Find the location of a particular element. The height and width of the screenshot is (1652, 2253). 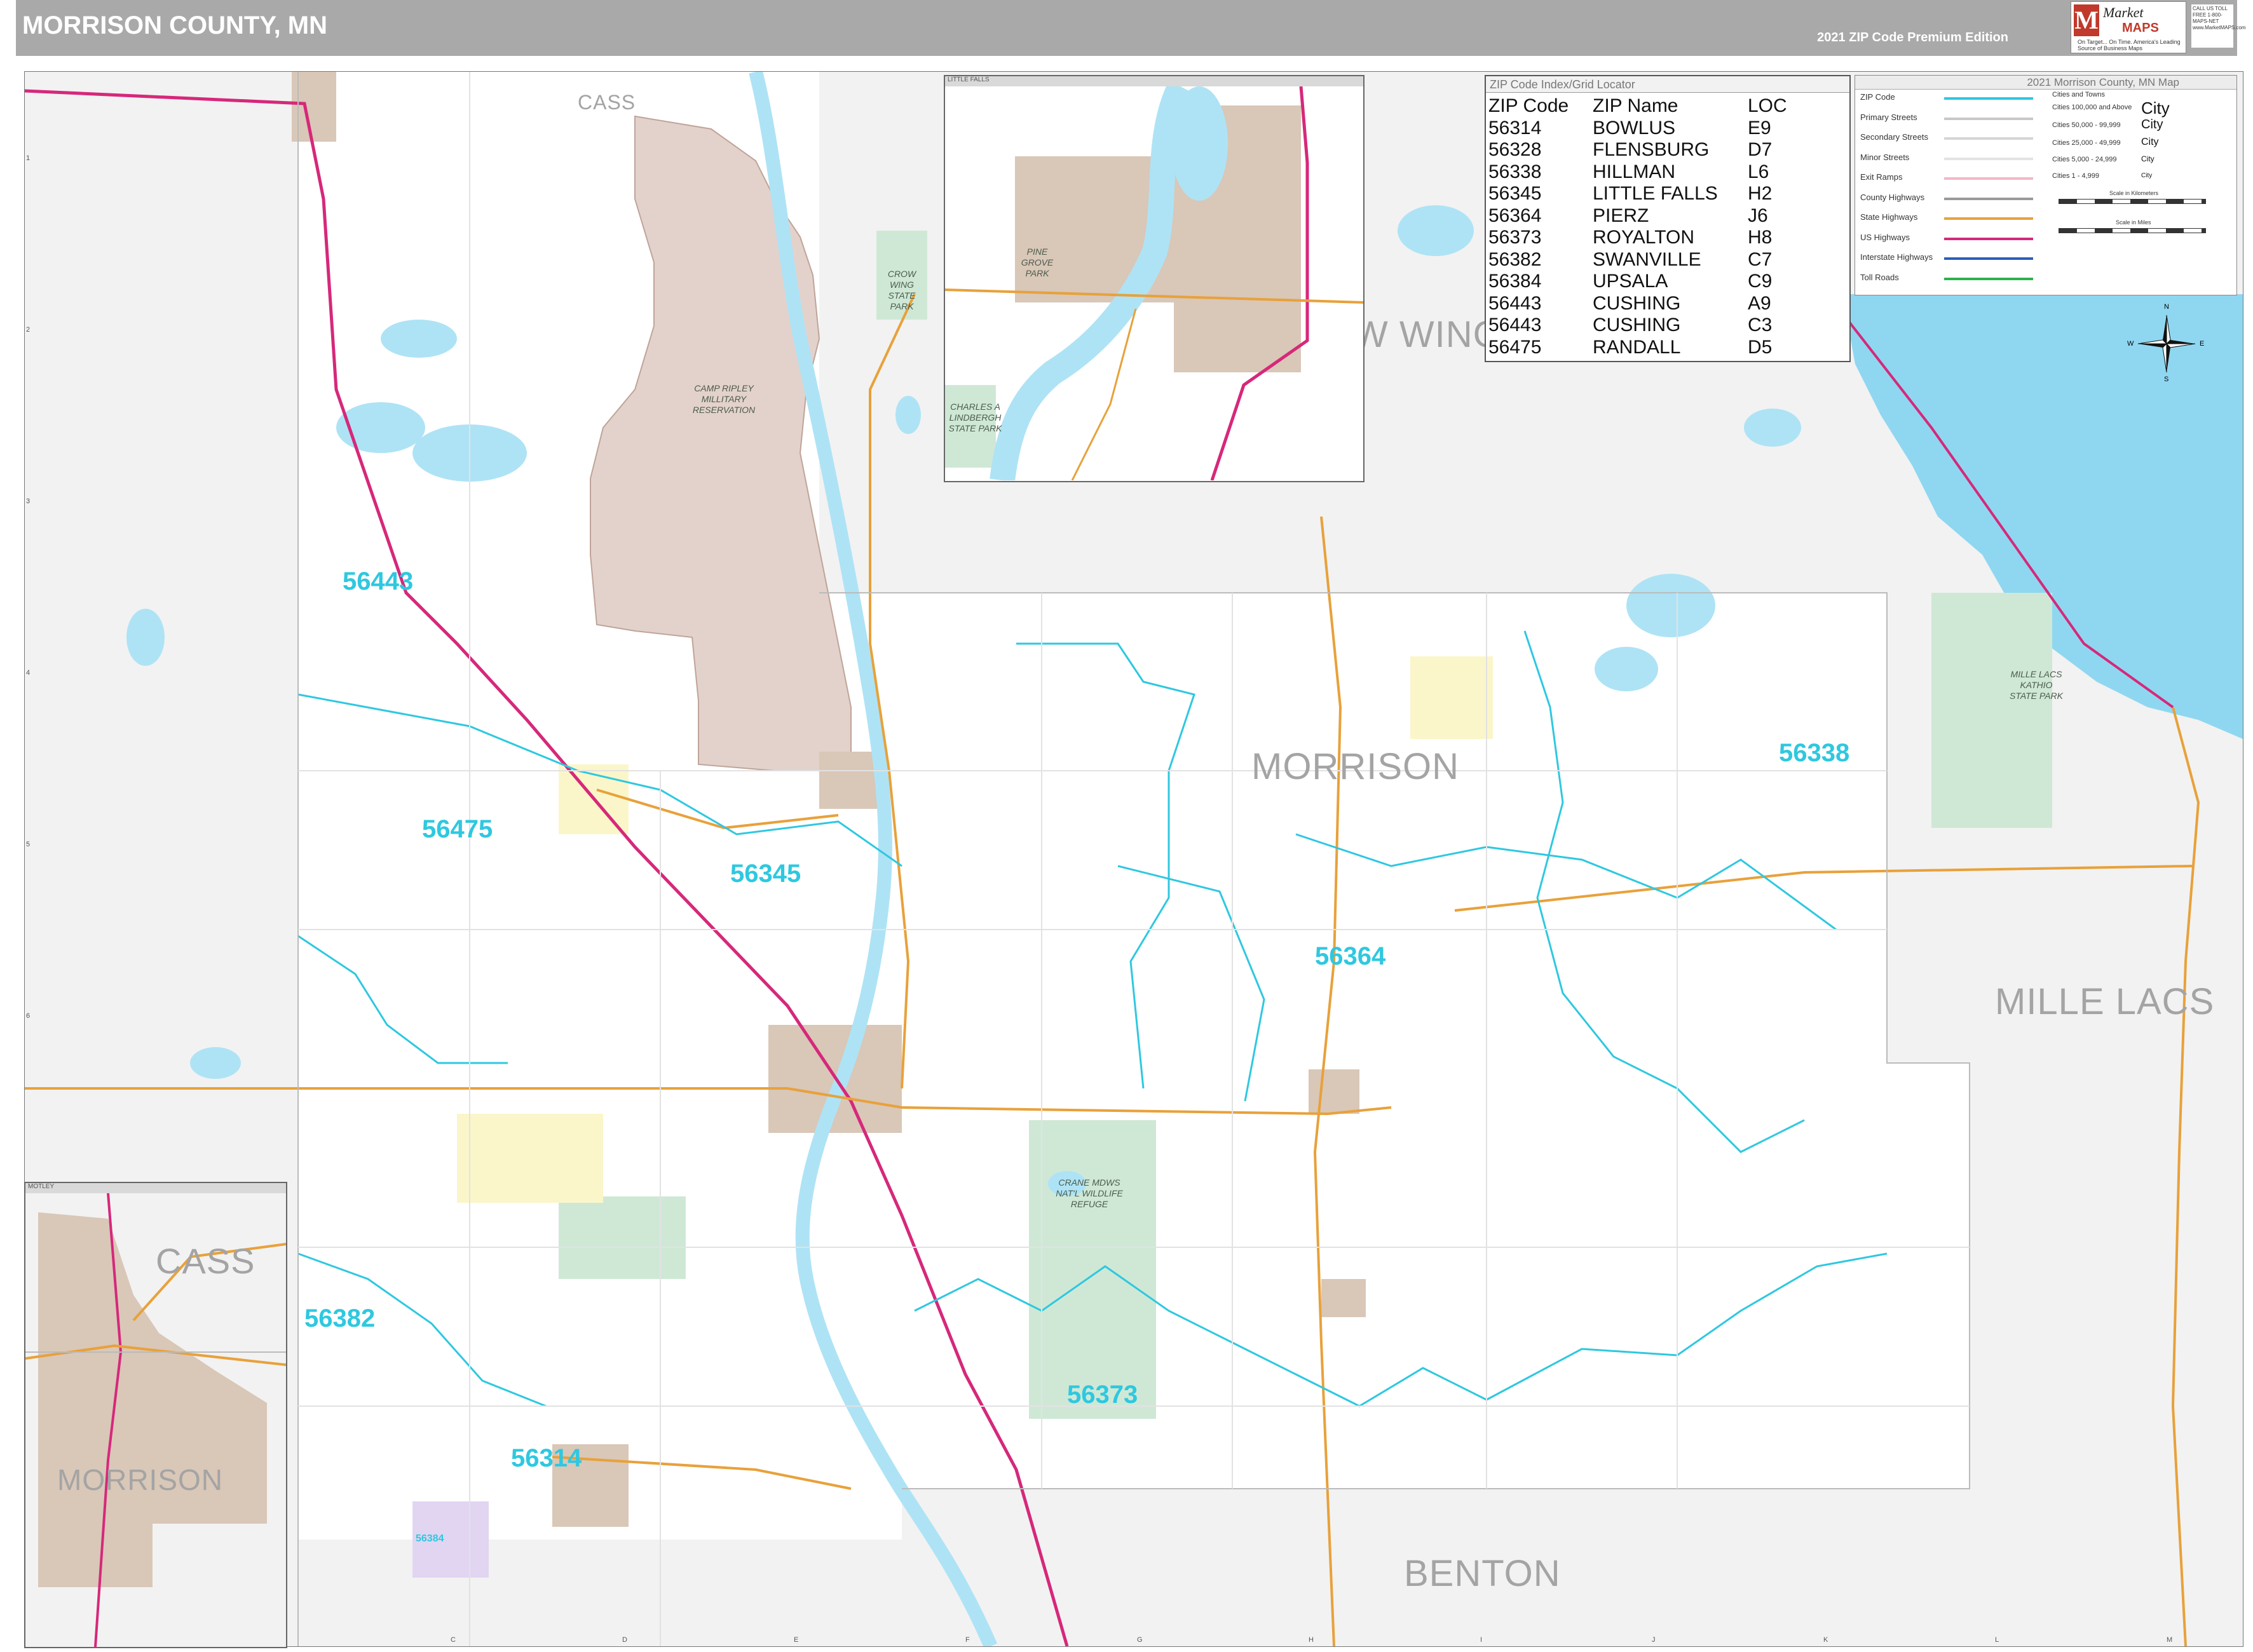

zip-index-row: 56443 CUSHING C3 is located at coordinates (1636, 326).